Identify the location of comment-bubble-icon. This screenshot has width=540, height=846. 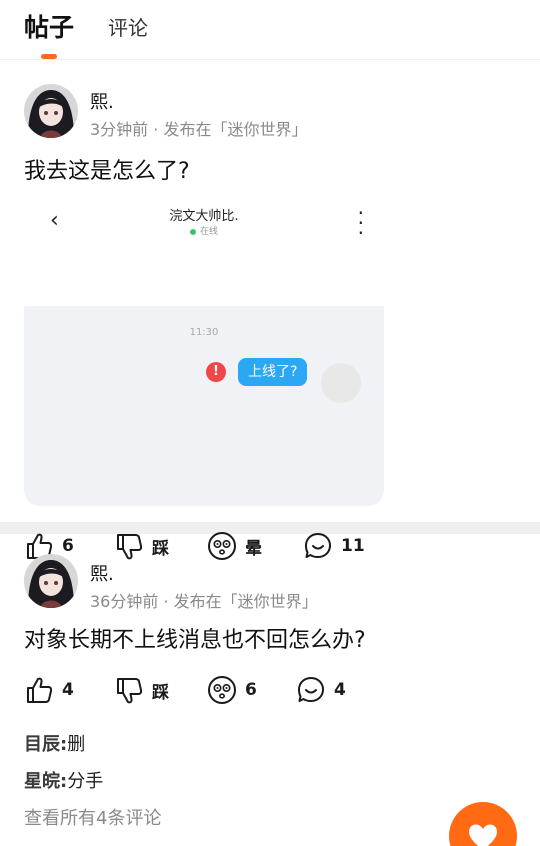
(311, 689).